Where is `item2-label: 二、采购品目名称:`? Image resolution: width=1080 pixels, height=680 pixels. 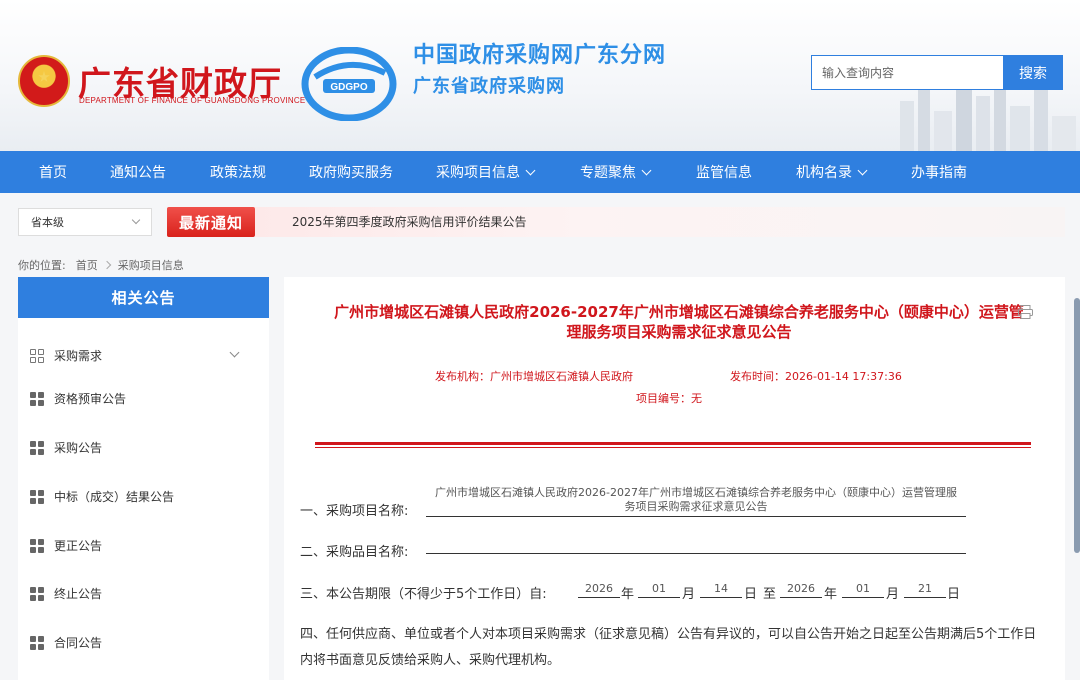 item2-label: 二、采购品目名称: is located at coordinates (354, 552).